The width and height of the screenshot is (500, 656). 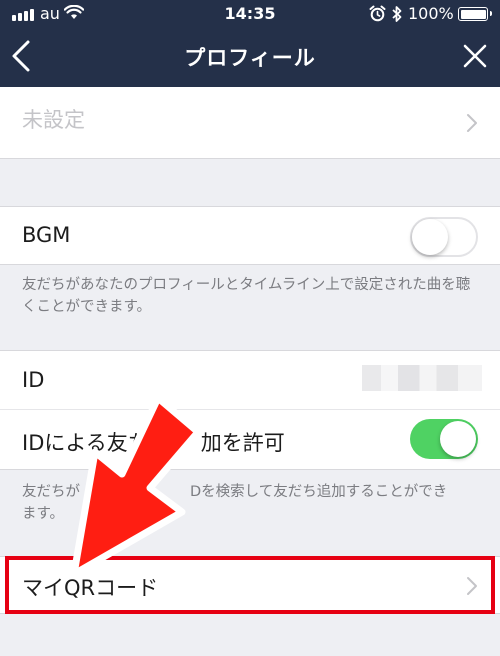 I want to click on battery-percent: 100%, so click(x=431, y=13).